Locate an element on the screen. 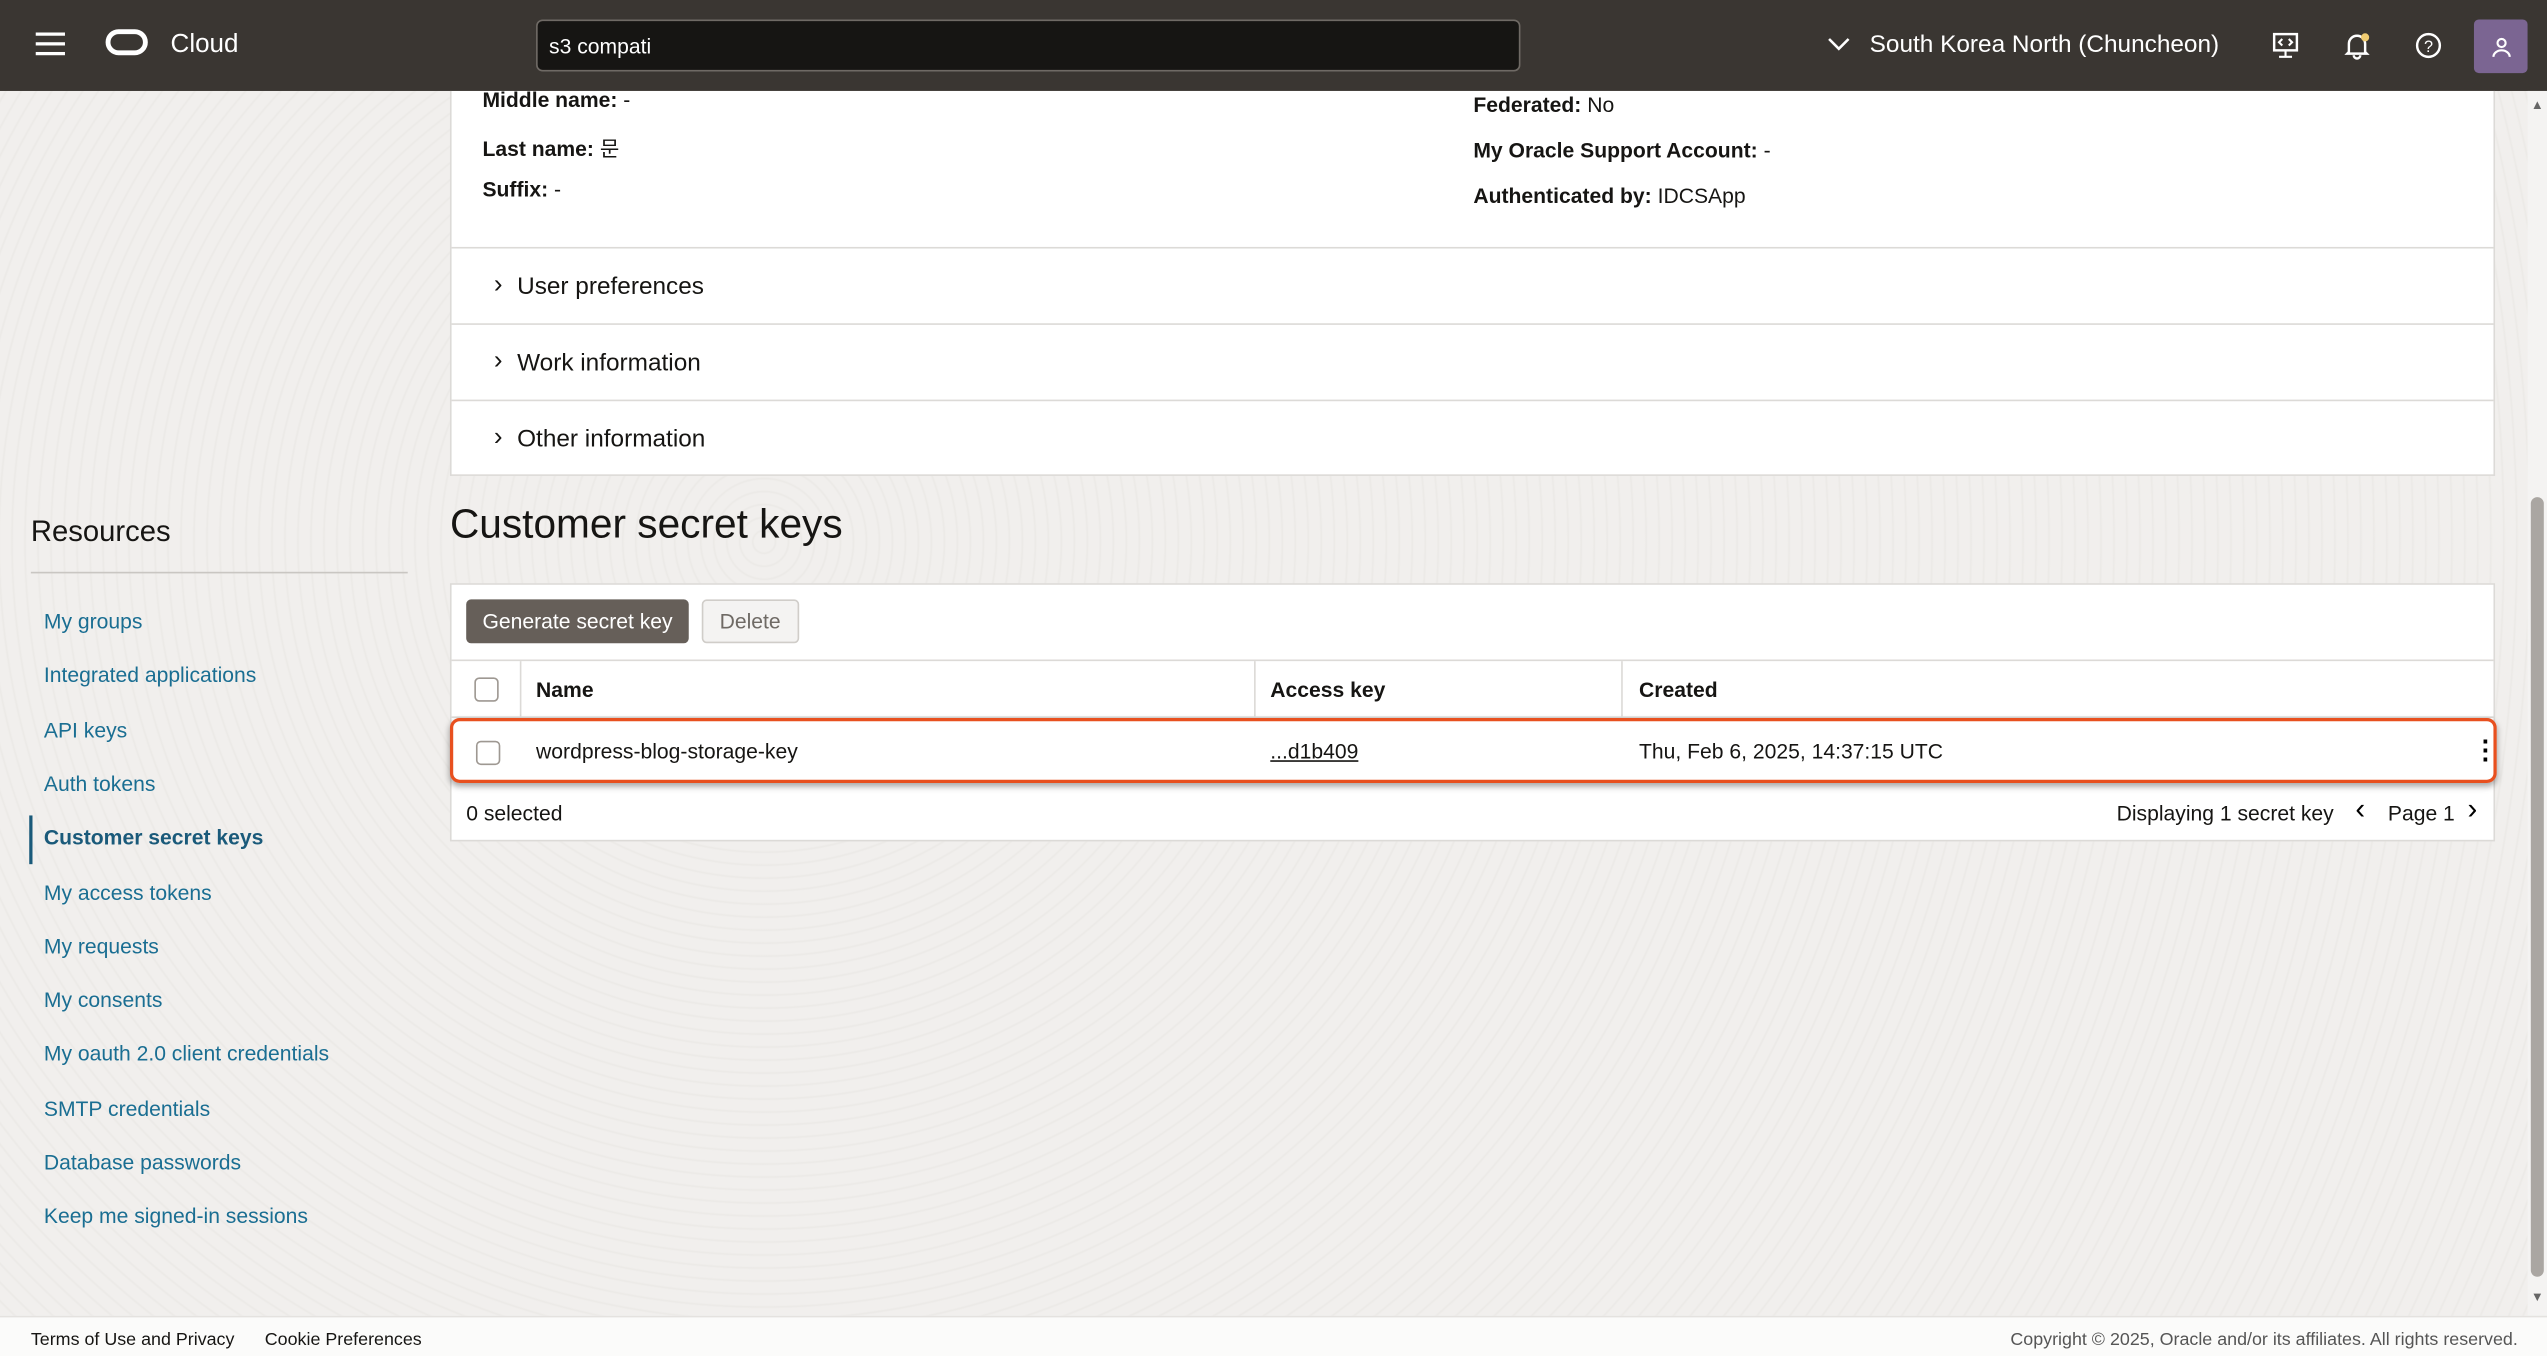  last-name: Last name: 문 is located at coordinates (551, 148).